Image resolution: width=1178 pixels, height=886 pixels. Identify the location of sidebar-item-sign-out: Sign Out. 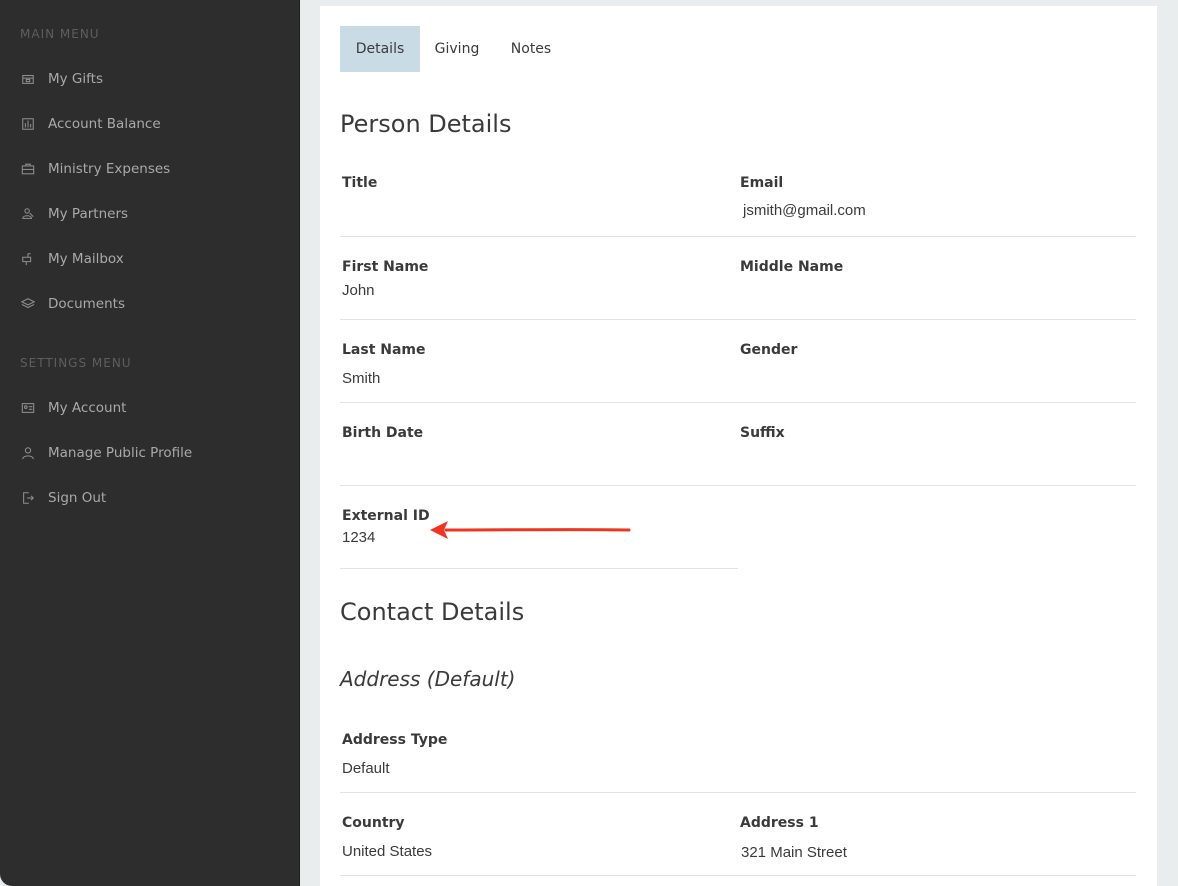
(63, 498).